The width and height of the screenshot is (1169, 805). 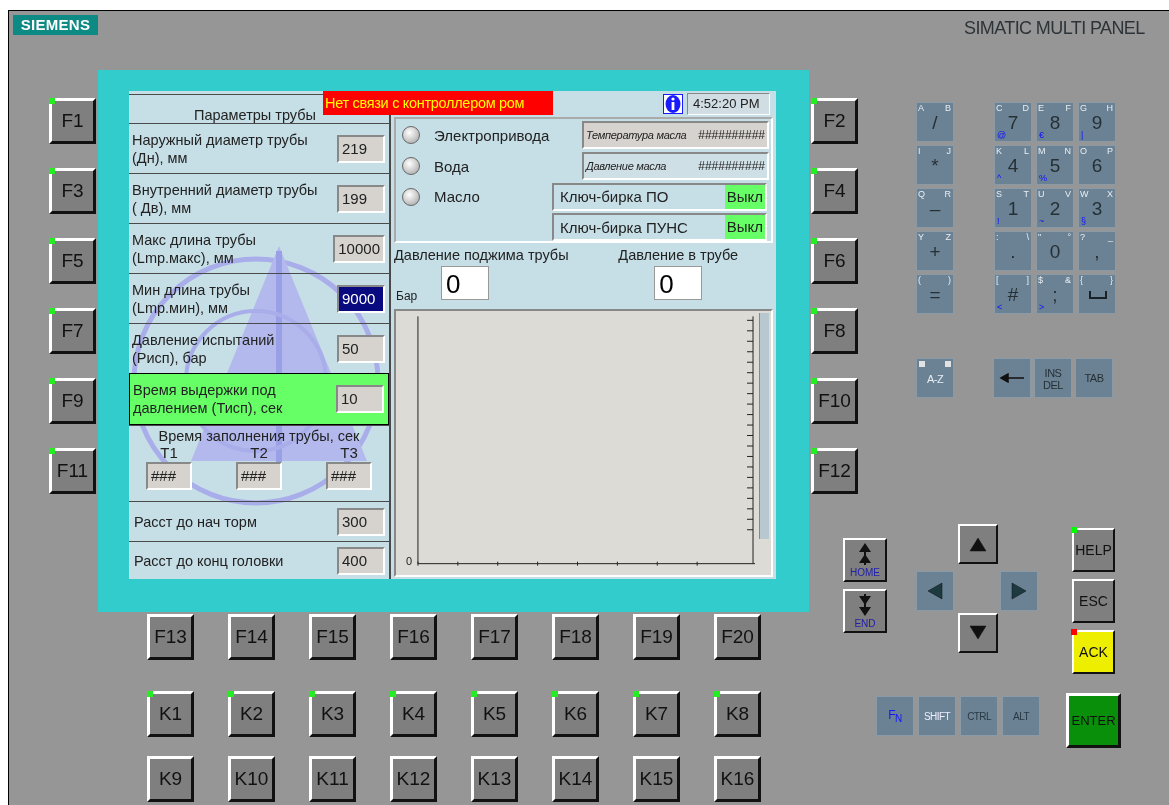 What do you see at coordinates (203, 348) in the screenshot?
I see `parameter-label: Давление испытаний (Рисп), бар` at bounding box center [203, 348].